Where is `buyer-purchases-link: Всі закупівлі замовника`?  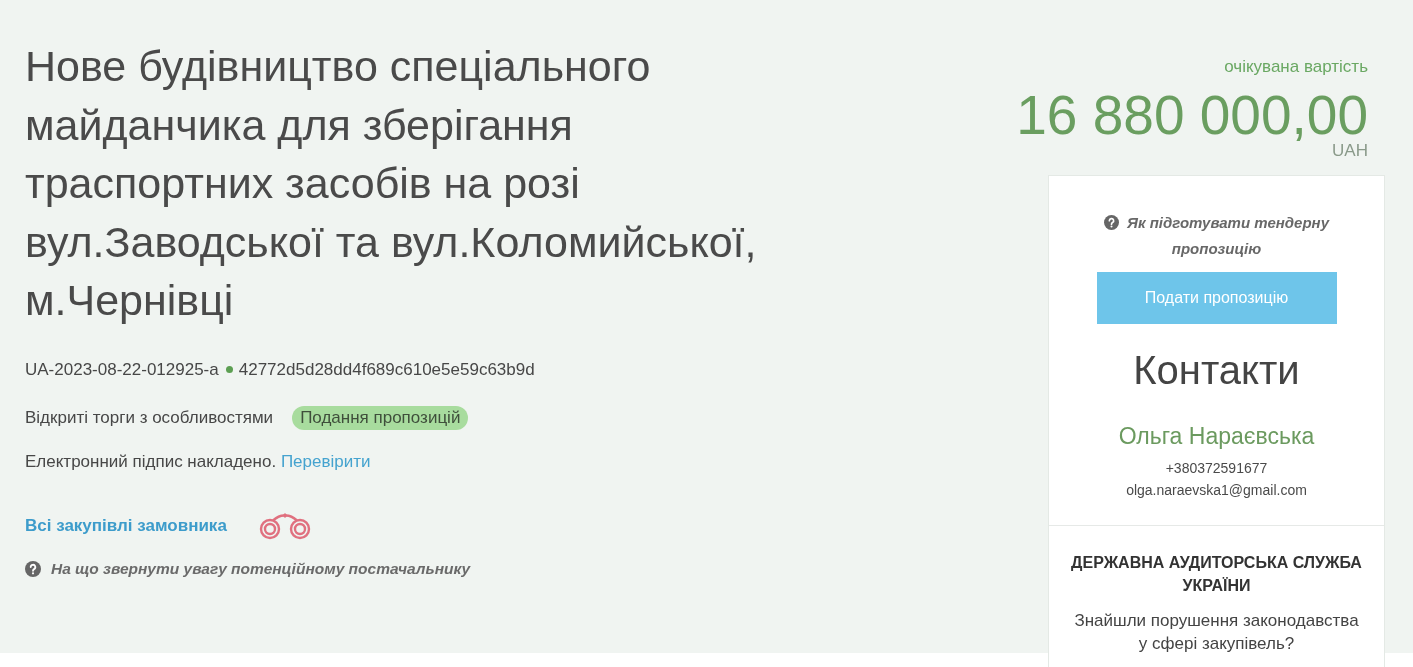
buyer-purchases-link: Всі закупівлі замовника is located at coordinates (126, 525).